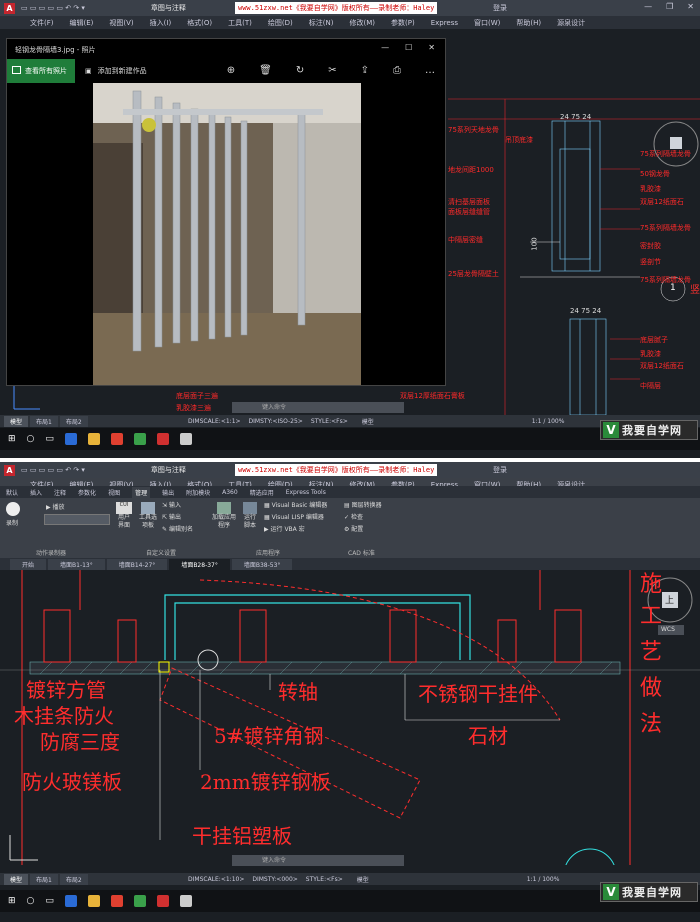 Image resolution: width=700 pixels, height=922 pixels. I want to click on ribbon-tab-0: 默认, so click(12, 492).